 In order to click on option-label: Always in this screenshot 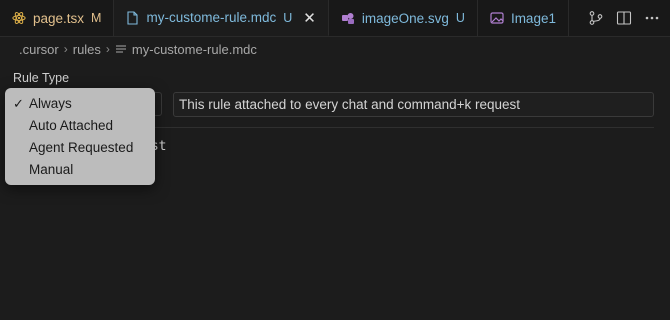, I will do `click(50, 103)`.